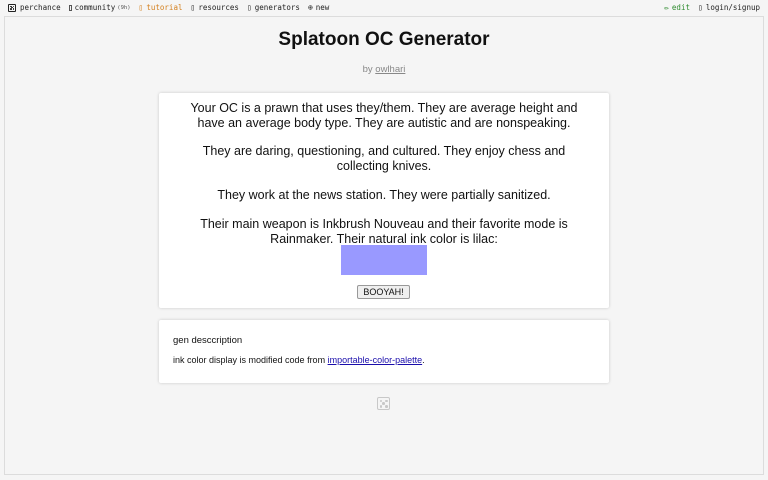  What do you see at coordinates (680, 7) in the screenshot?
I see `nav-edit-label: edit` at bounding box center [680, 7].